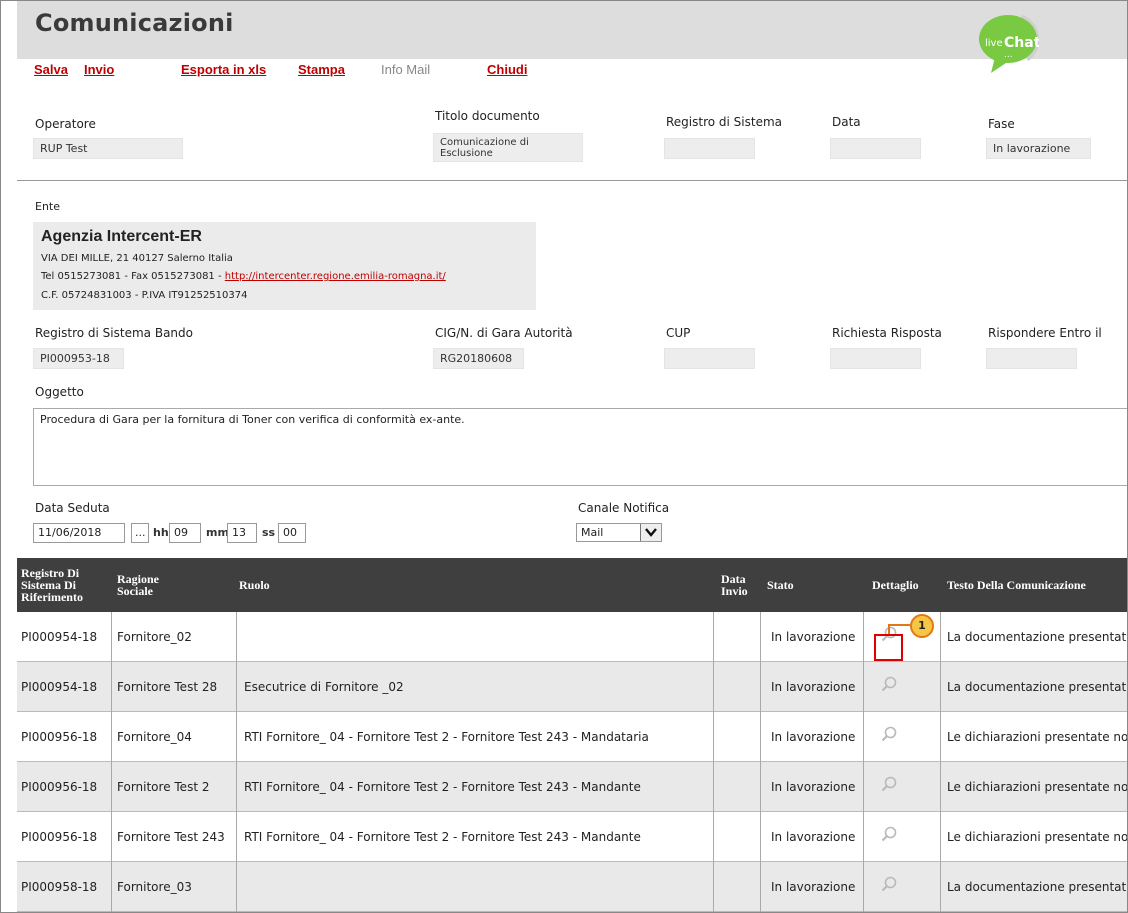 The width and height of the screenshot is (1128, 913). What do you see at coordinates (59, 392) in the screenshot?
I see `oggetto-label: Oggetto` at bounding box center [59, 392].